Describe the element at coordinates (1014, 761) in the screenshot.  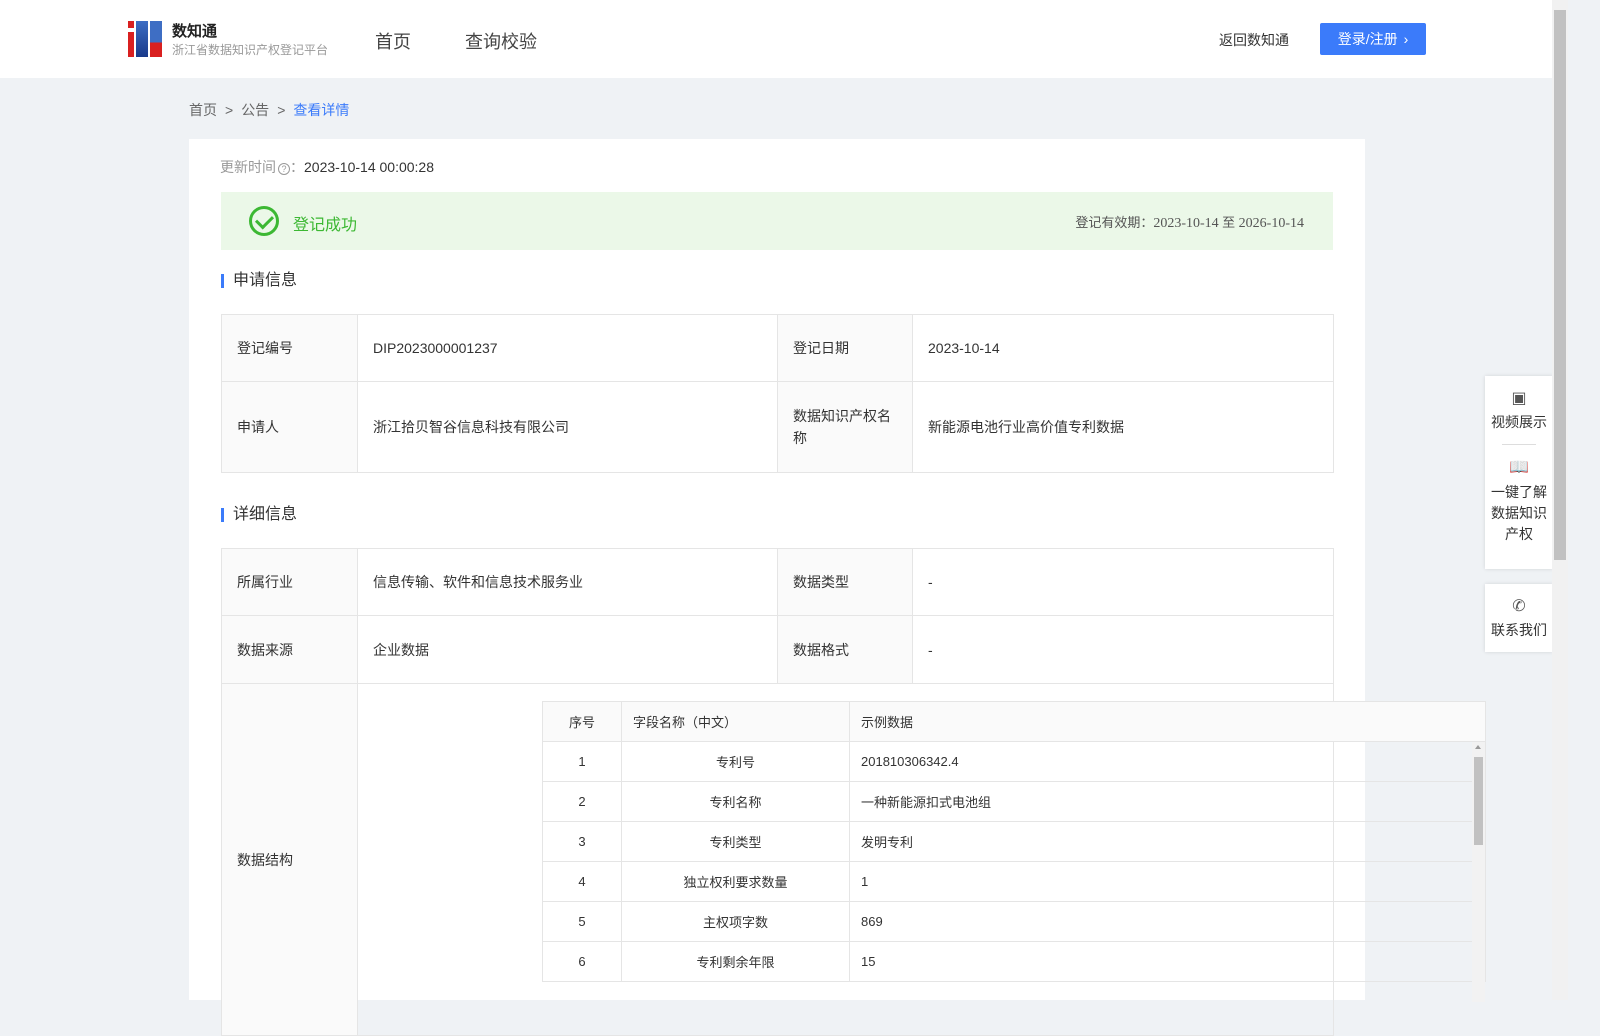
I see `table-row: 1 专利号 201810306342.4` at that location.